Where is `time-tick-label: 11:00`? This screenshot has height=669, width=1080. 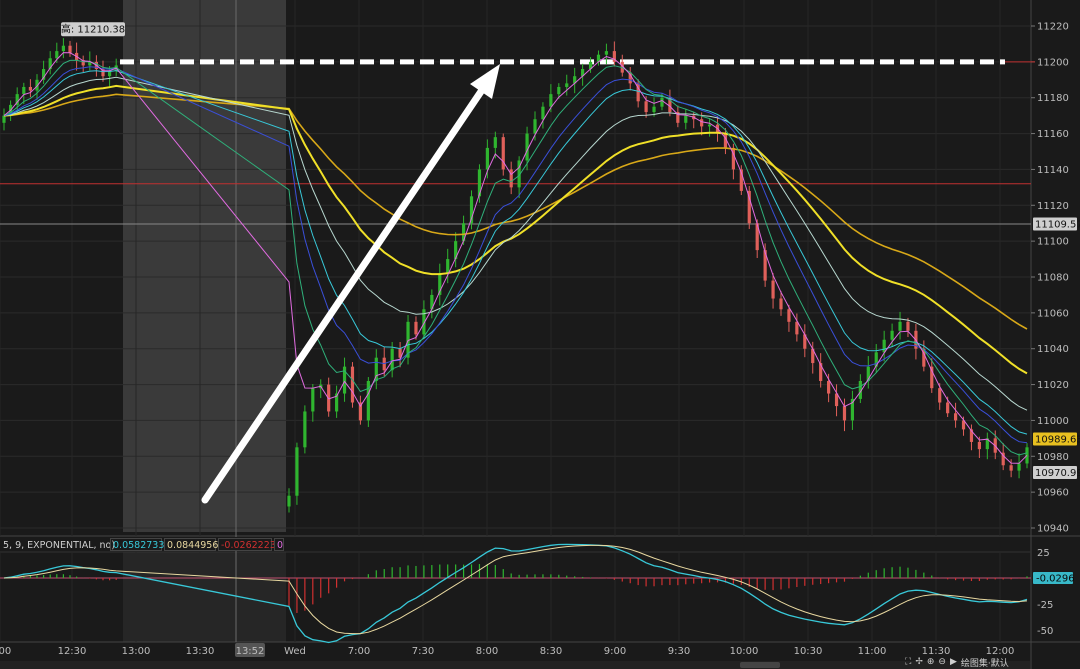 time-tick-label: 11:00 is located at coordinates (872, 651).